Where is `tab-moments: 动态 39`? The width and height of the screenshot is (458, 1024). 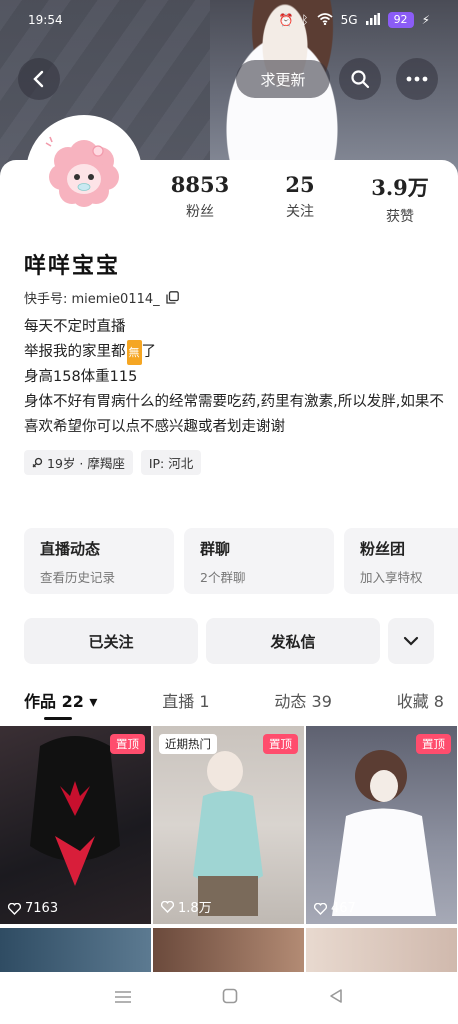 tab-moments: 动态 39 is located at coordinates (302, 706).